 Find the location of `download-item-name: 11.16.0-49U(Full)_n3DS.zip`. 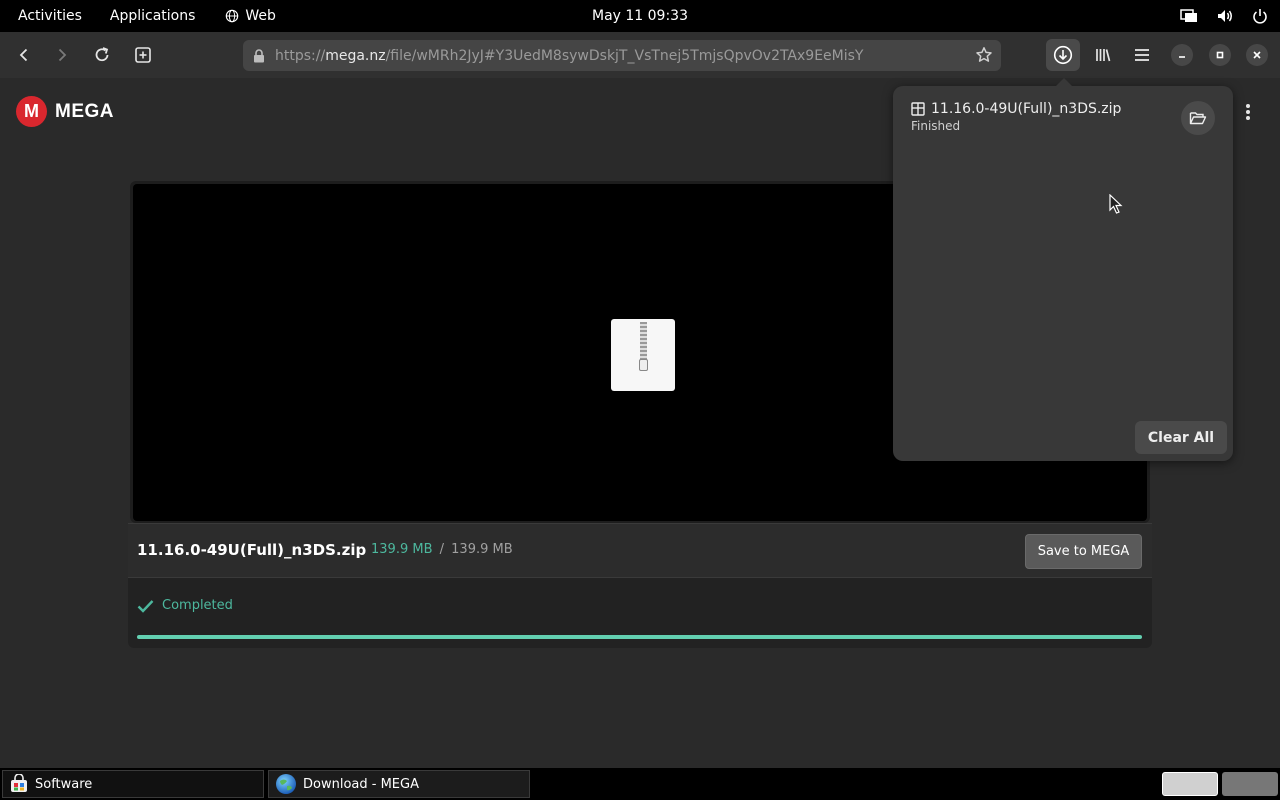

download-item-name: 11.16.0-49U(Full)_n3DS.zip is located at coordinates (1026, 109).